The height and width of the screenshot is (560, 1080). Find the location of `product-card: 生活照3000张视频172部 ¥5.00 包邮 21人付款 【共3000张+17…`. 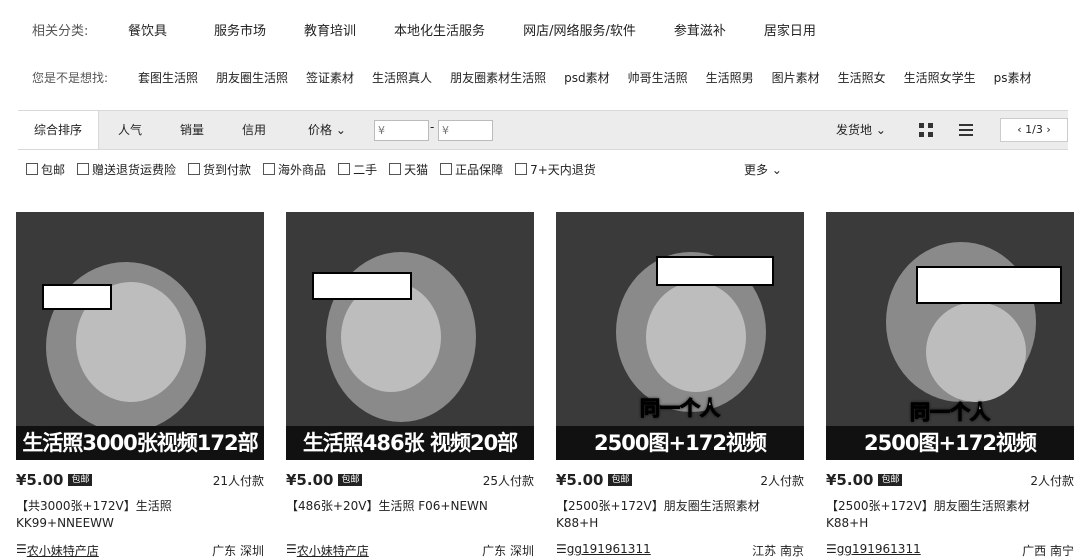

product-card: 生活照3000张视频172部 ¥5.00 包邮 21人付款 【共3000张+17… is located at coordinates (140, 386).